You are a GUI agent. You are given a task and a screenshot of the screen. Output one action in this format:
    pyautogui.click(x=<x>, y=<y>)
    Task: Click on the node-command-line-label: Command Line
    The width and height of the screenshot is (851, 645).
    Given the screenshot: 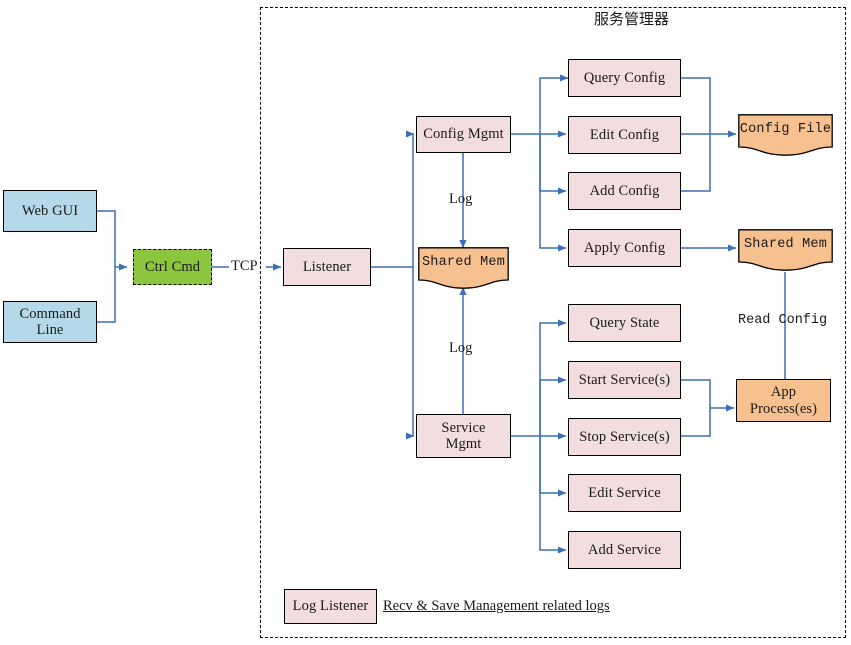 What is the action you would take?
    pyautogui.click(x=50, y=321)
    